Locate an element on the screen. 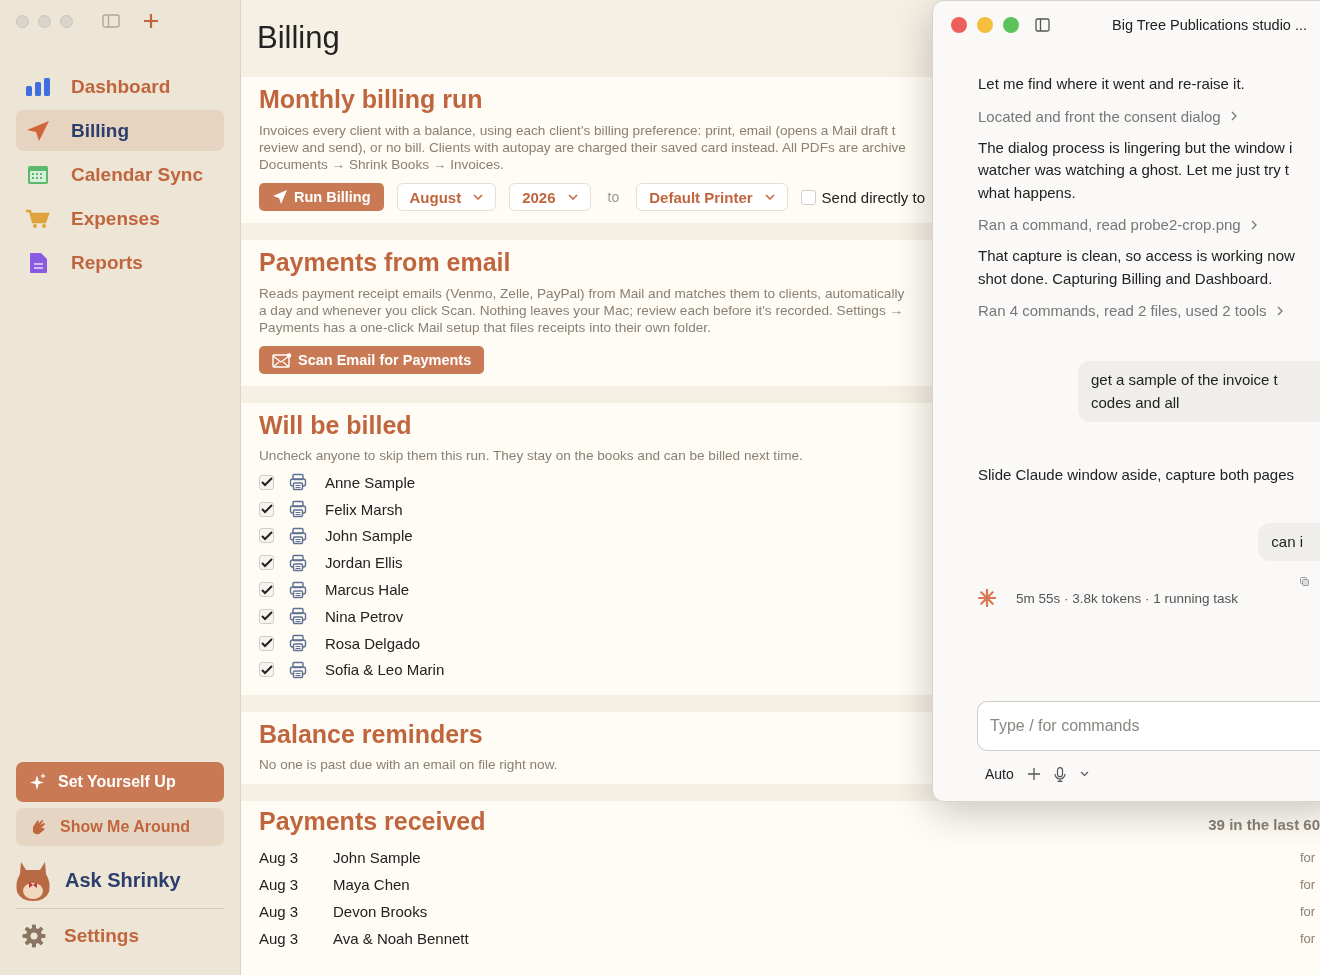 The image size is (1320, 975). nav-item: Expenses is located at coordinates (120, 218).